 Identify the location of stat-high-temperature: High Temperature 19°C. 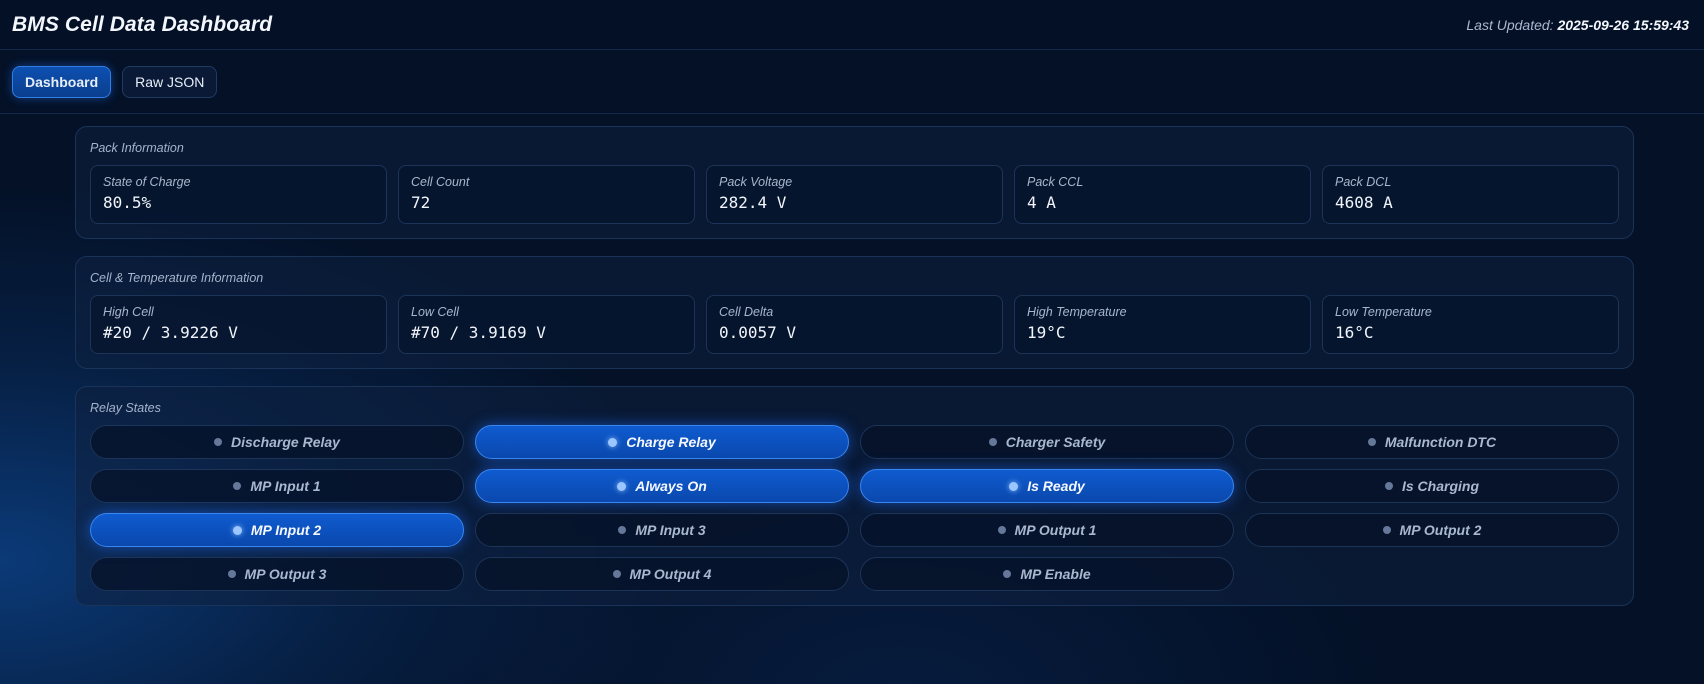
(1162, 324).